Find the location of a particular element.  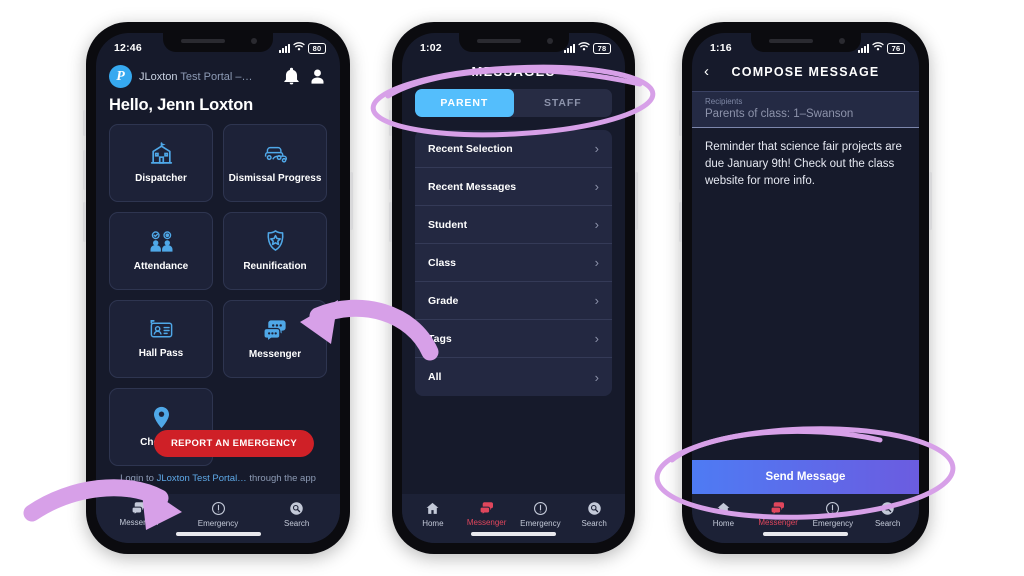

phone2-mute-switch is located at coordinates (390, 123).